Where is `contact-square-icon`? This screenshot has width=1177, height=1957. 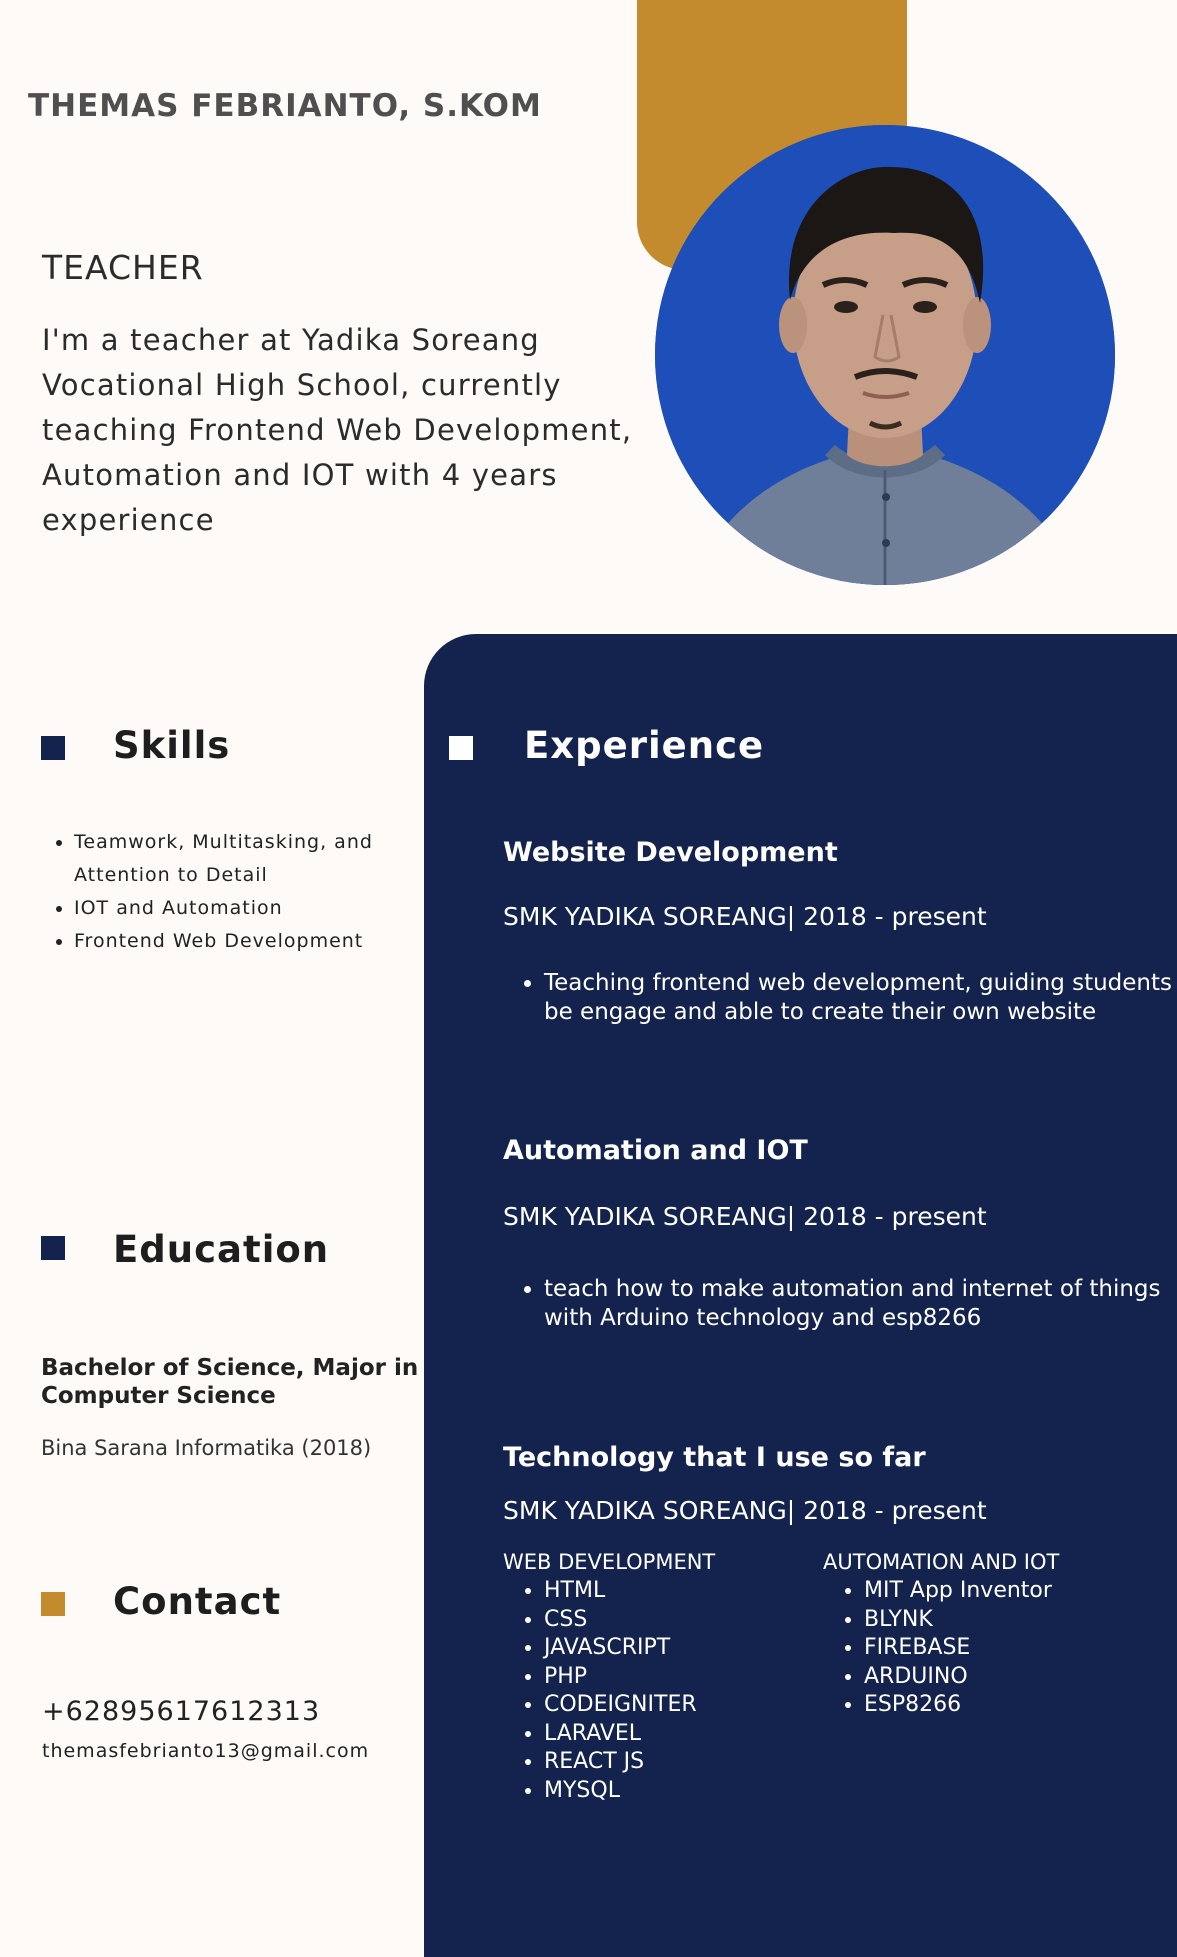 contact-square-icon is located at coordinates (53, 1604).